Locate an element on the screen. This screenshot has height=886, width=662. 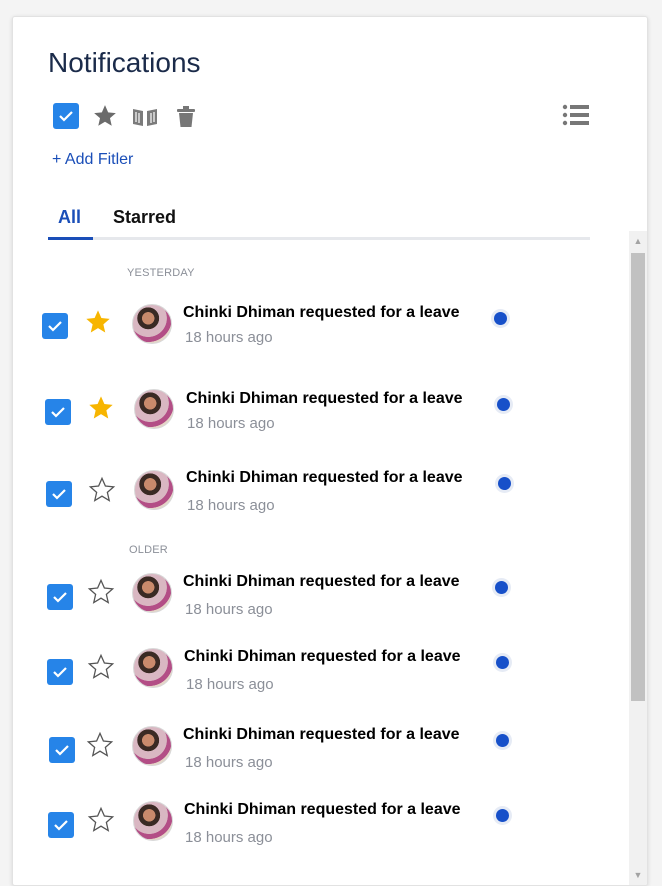
scrollbar: ▲ ▼ is located at coordinates (638, 558).